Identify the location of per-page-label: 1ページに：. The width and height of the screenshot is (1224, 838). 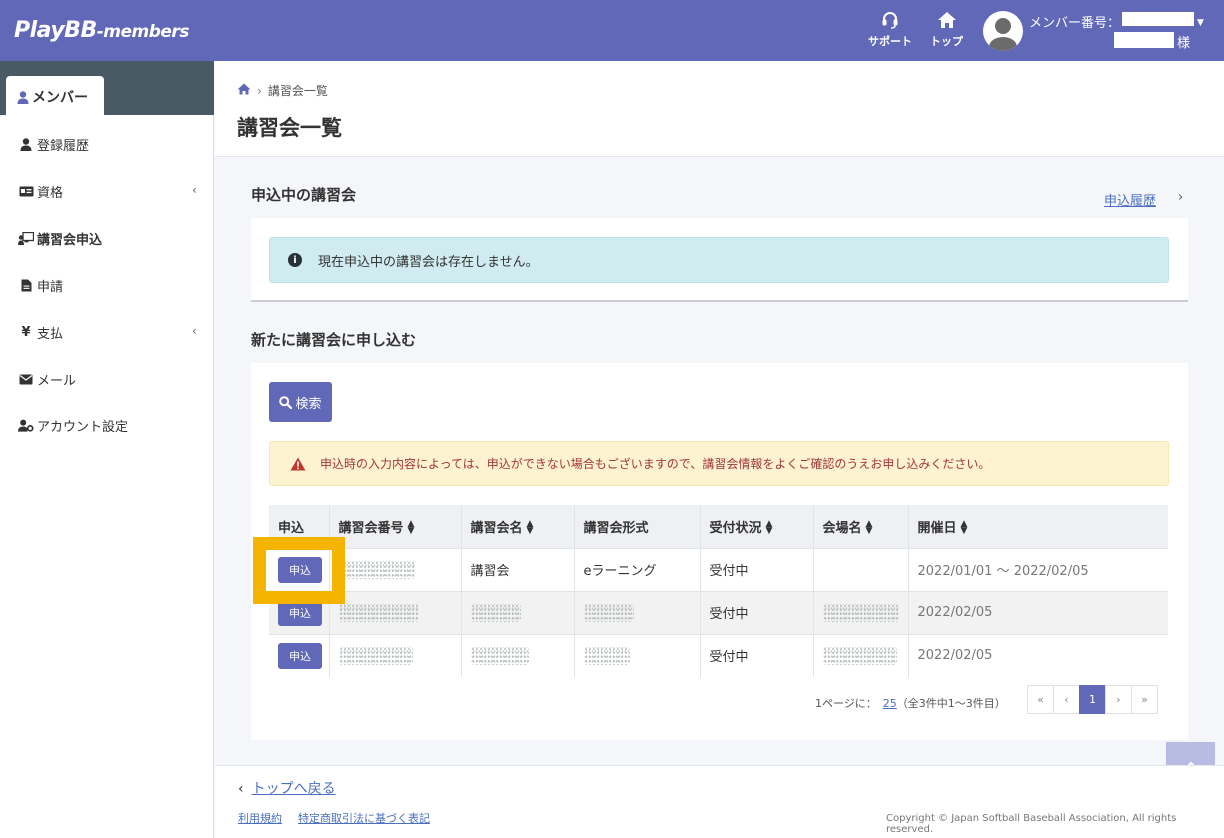
(846, 703).